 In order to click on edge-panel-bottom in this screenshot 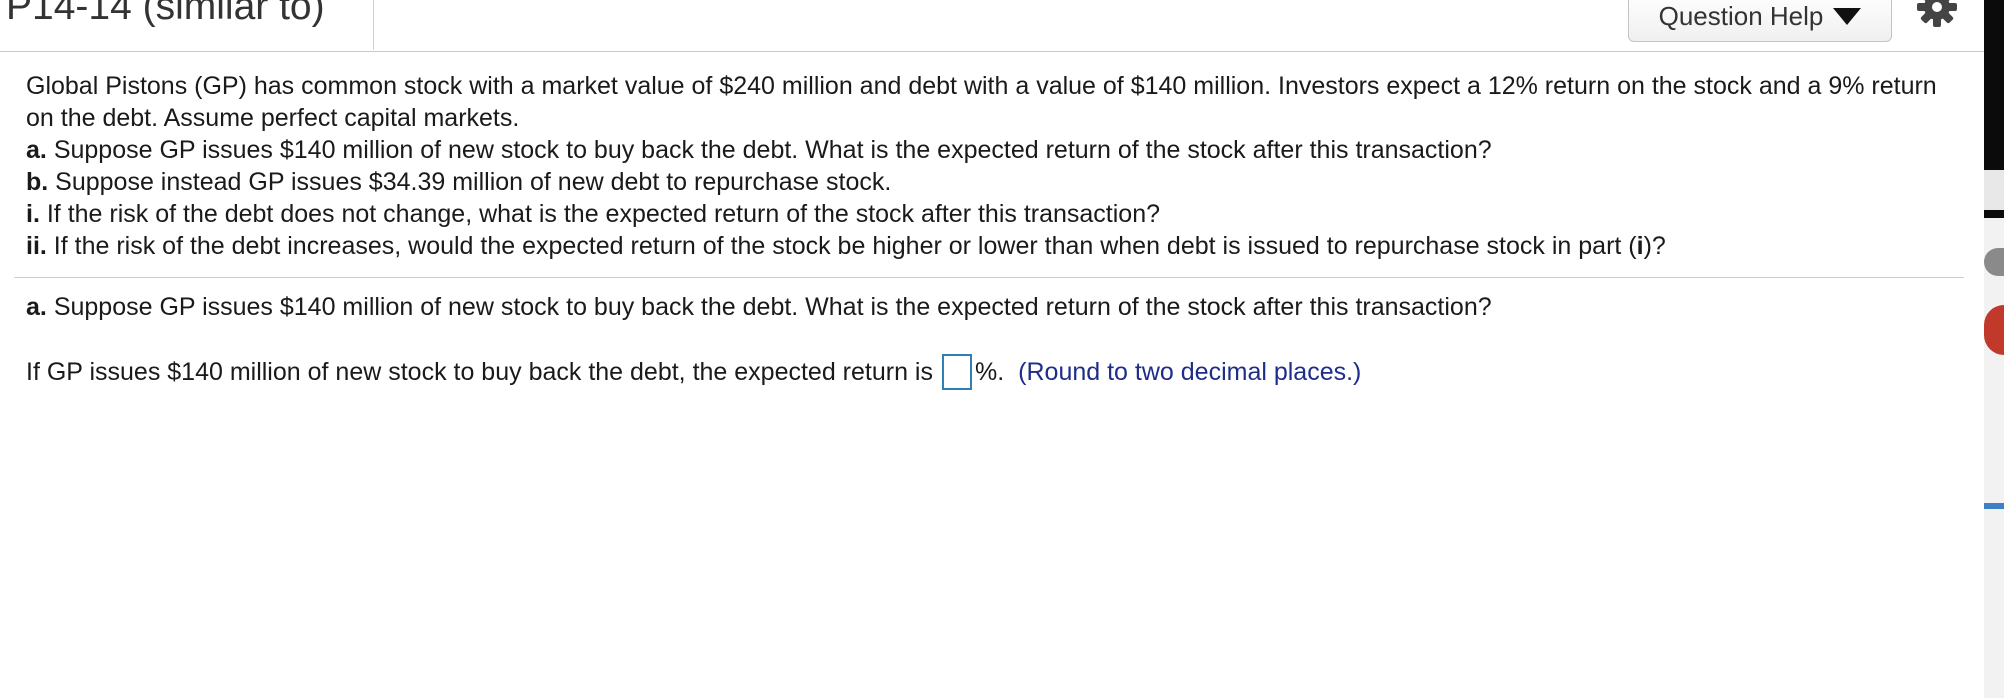, I will do `click(1994, 458)`.